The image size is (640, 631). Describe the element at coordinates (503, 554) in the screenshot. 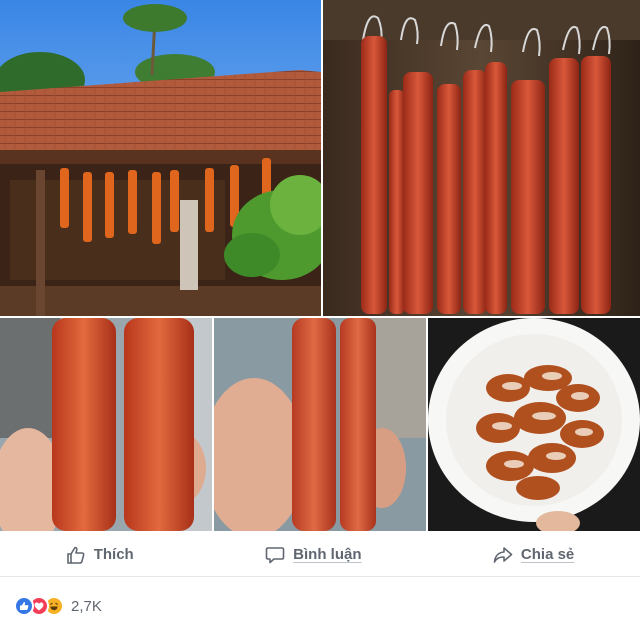

I see `share-arrow-icon` at that location.